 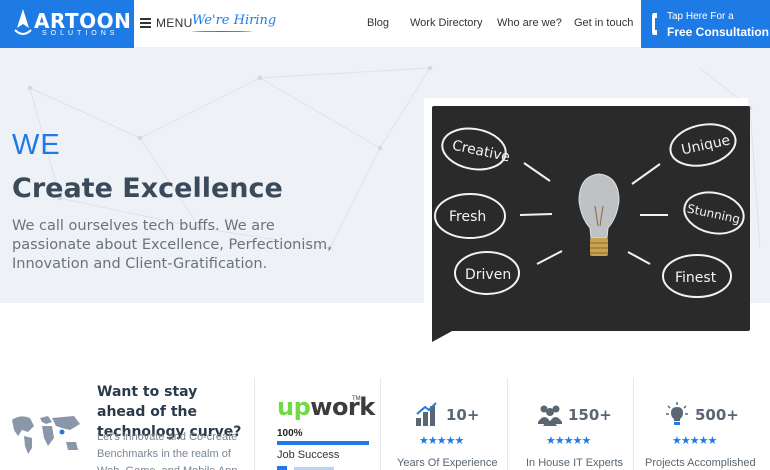 I want to click on team-icon, so click(x=550, y=415).